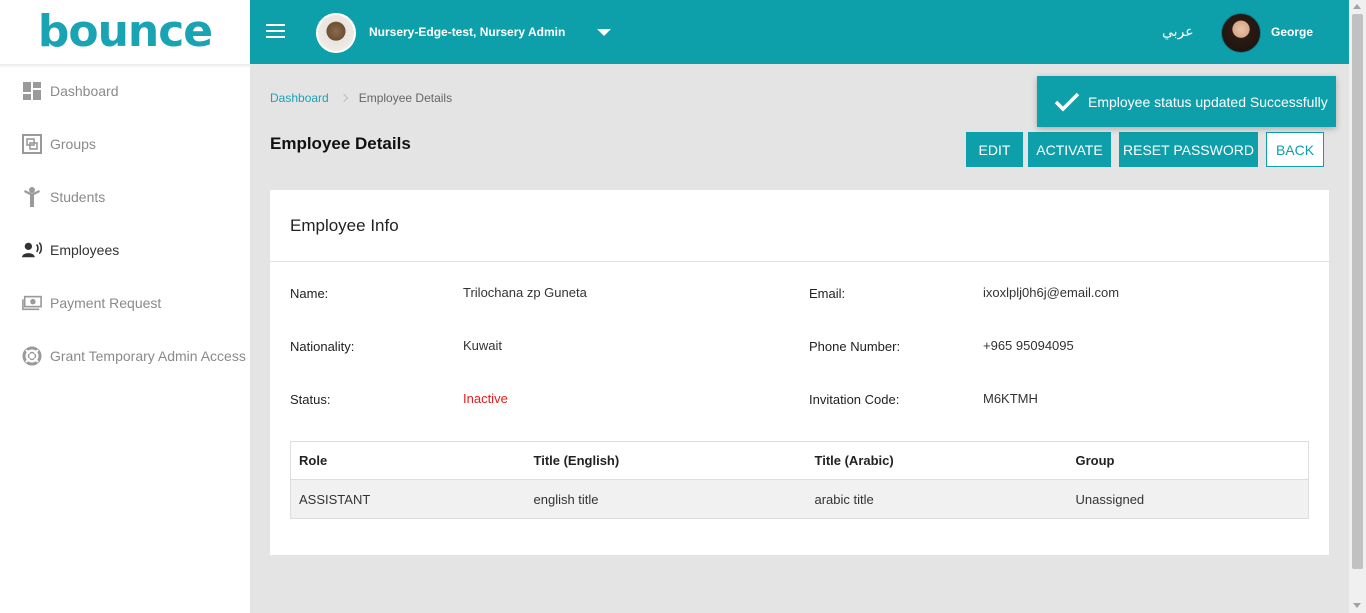 The width and height of the screenshot is (1366, 613). I want to click on scroll-down-arrow-icon, so click(1357, 605).